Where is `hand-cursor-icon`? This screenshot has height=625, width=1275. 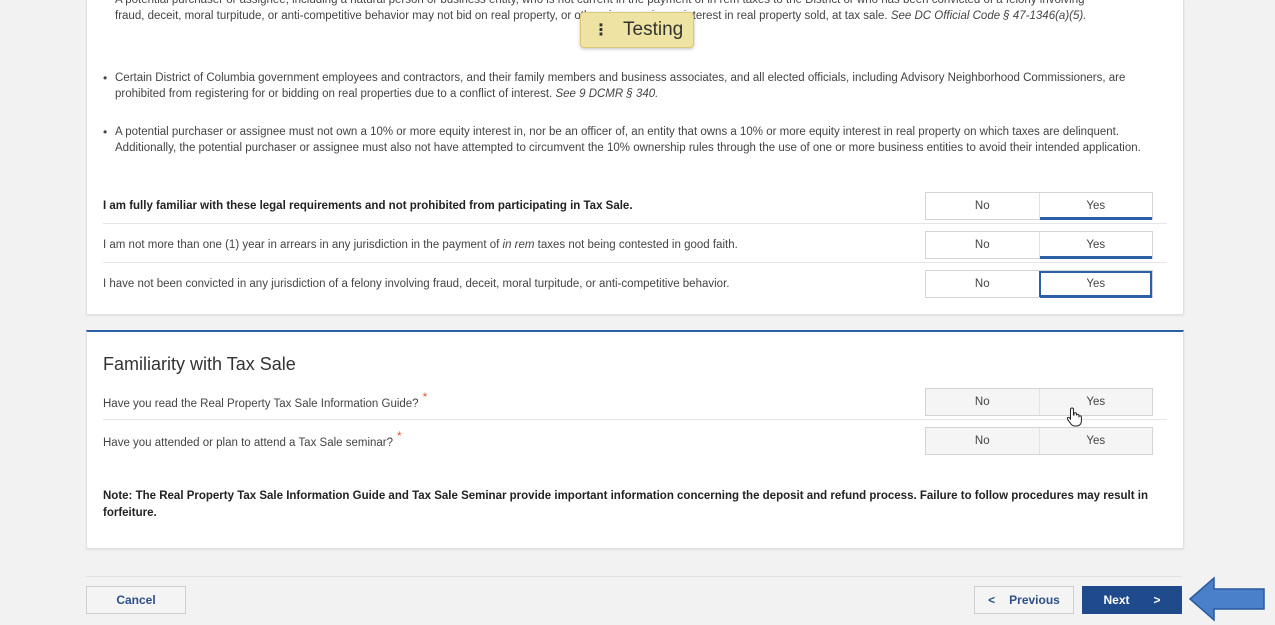
hand-cursor-icon is located at coordinates (1074, 417).